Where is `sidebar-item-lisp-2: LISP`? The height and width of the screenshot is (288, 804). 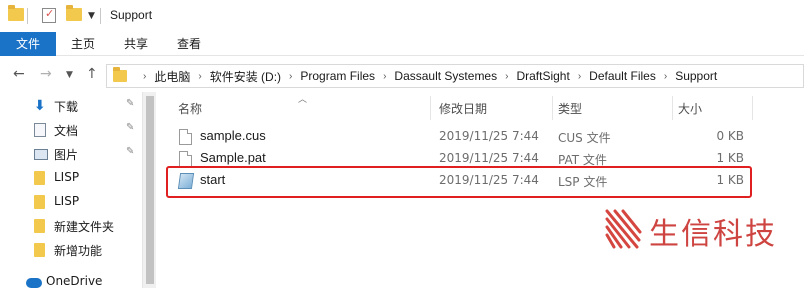
sidebar-item-lisp-2: LISP is located at coordinates (71, 202).